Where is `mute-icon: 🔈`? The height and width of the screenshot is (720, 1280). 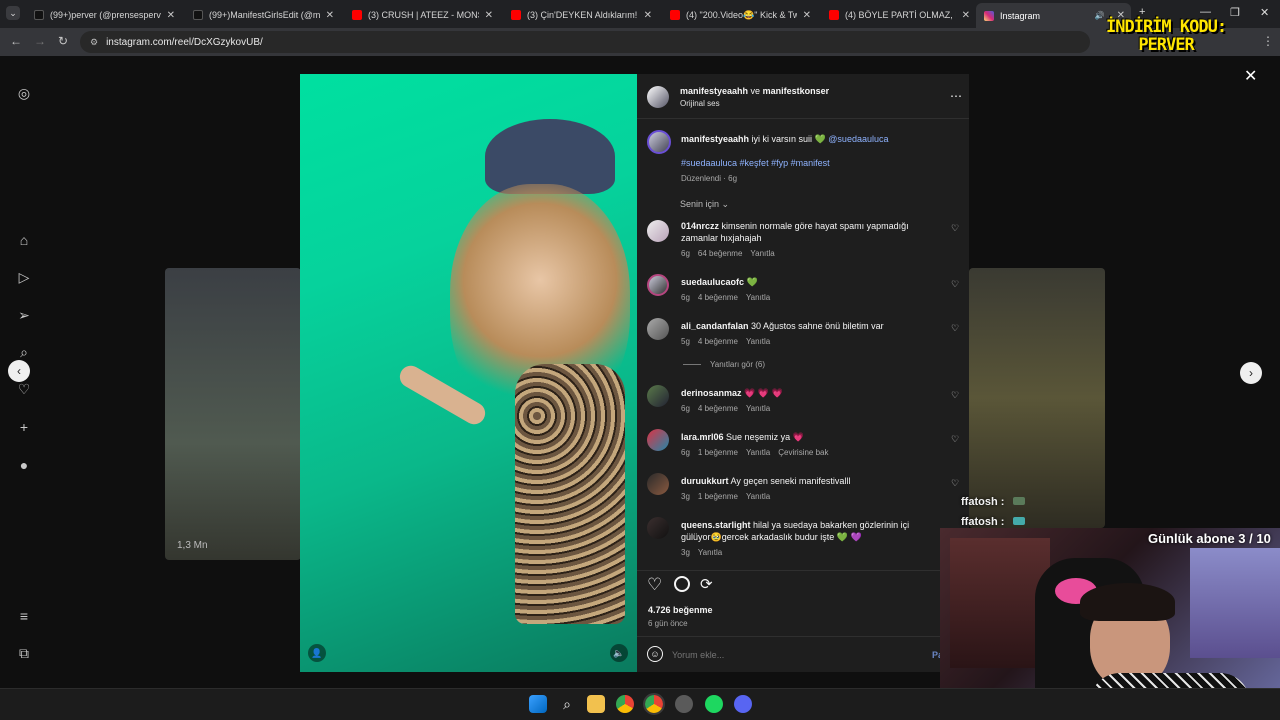 mute-icon: 🔈 is located at coordinates (619, 653).